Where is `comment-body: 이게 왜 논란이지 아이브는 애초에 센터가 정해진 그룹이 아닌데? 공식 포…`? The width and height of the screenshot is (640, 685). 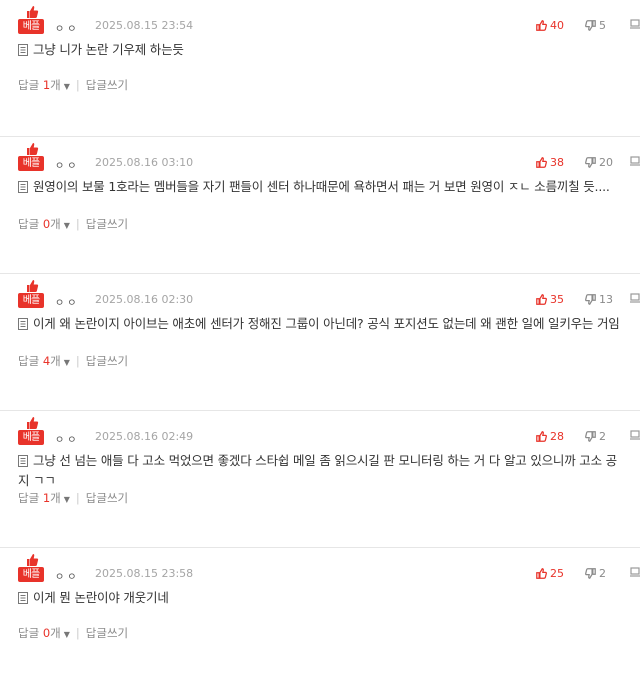
comment-body: 이게 왜 논란이지 아이브는 애초에 센터가 정해진 그룹이 아닌데? 공식 포… is located at coordinates (326, 323).